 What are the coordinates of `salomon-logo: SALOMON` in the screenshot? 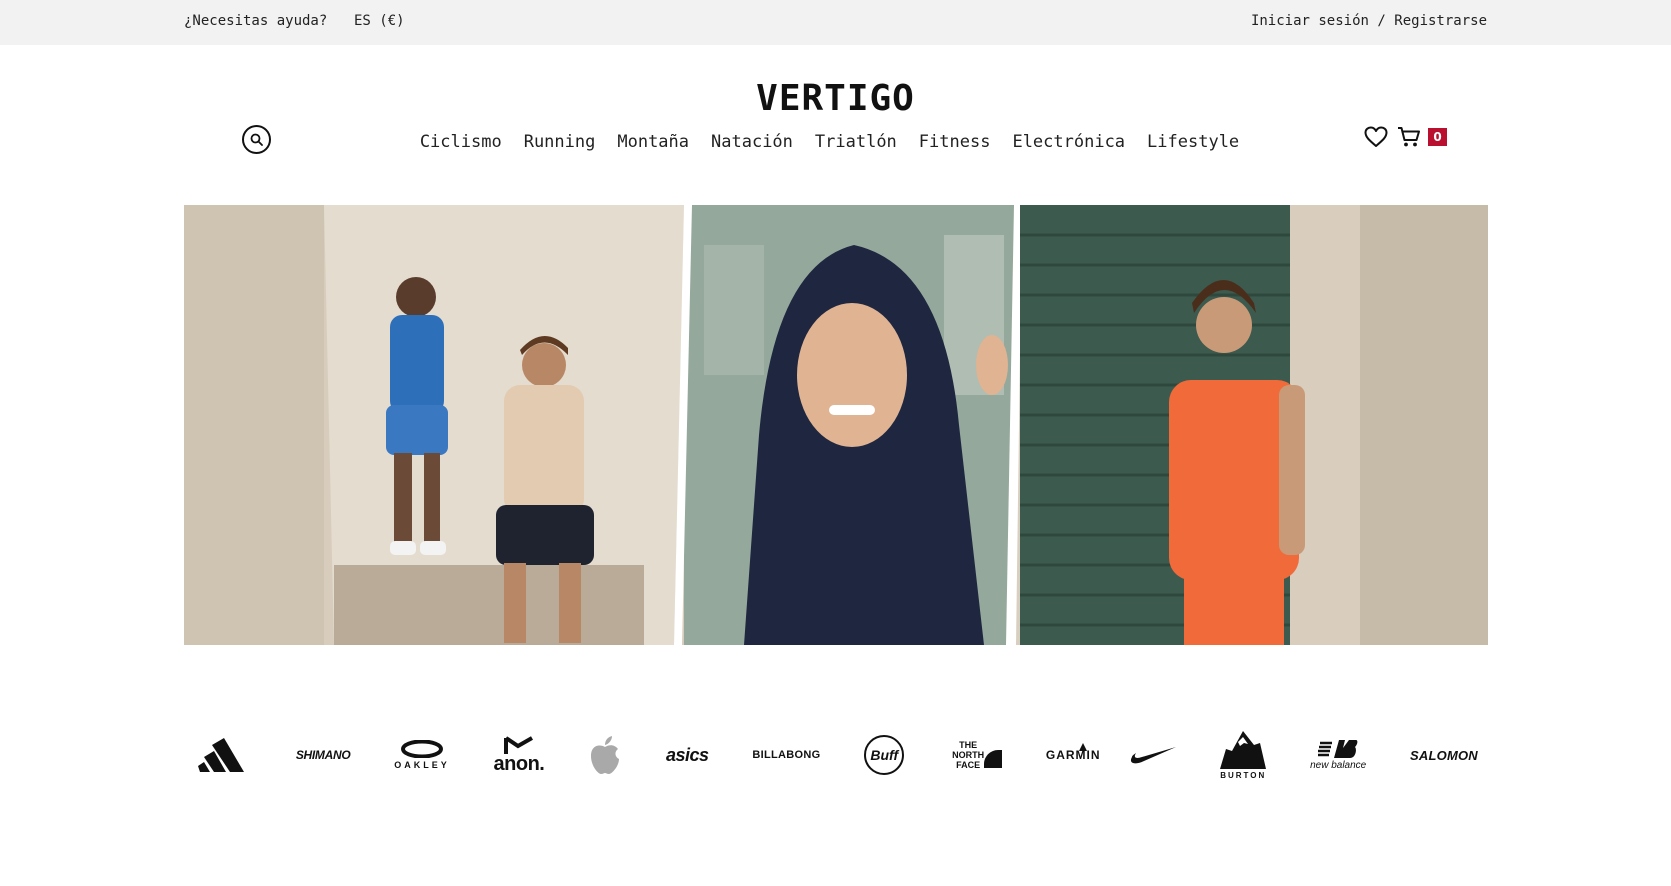 It's located at (1444, 755).